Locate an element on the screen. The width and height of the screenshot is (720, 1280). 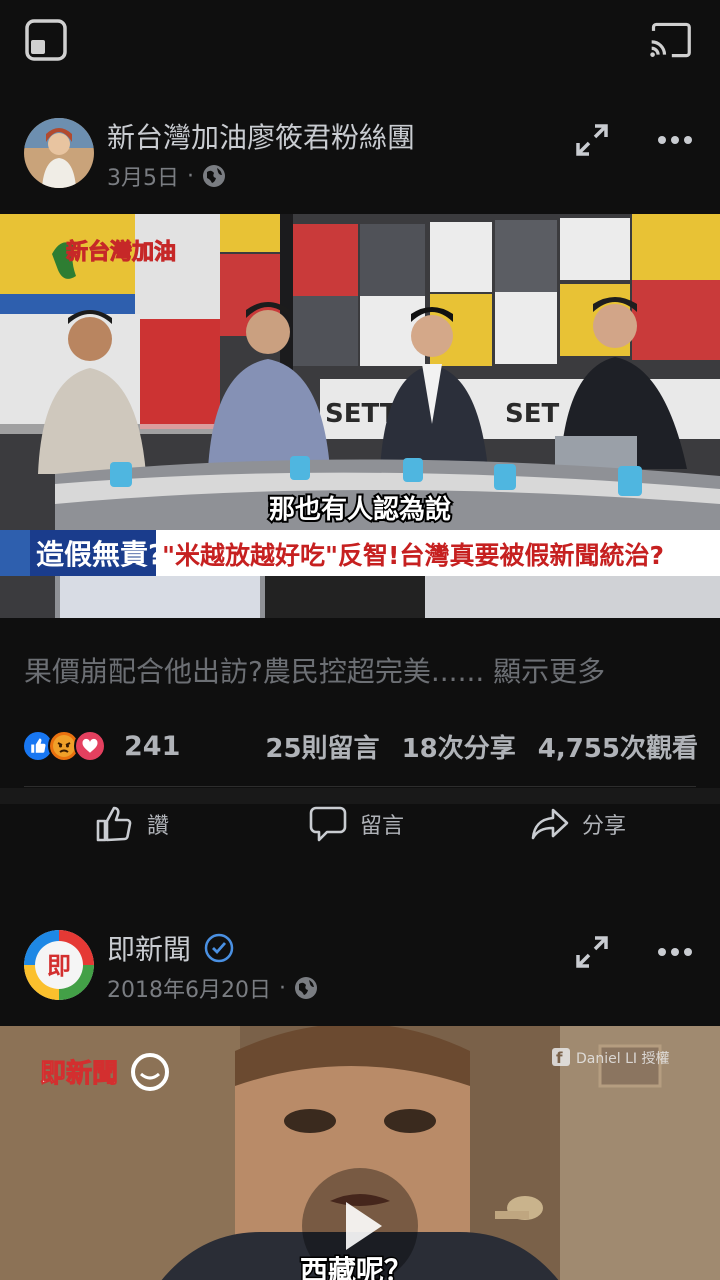
post-meta: 2018年6月20日 · is located at coordinates (212, 988).